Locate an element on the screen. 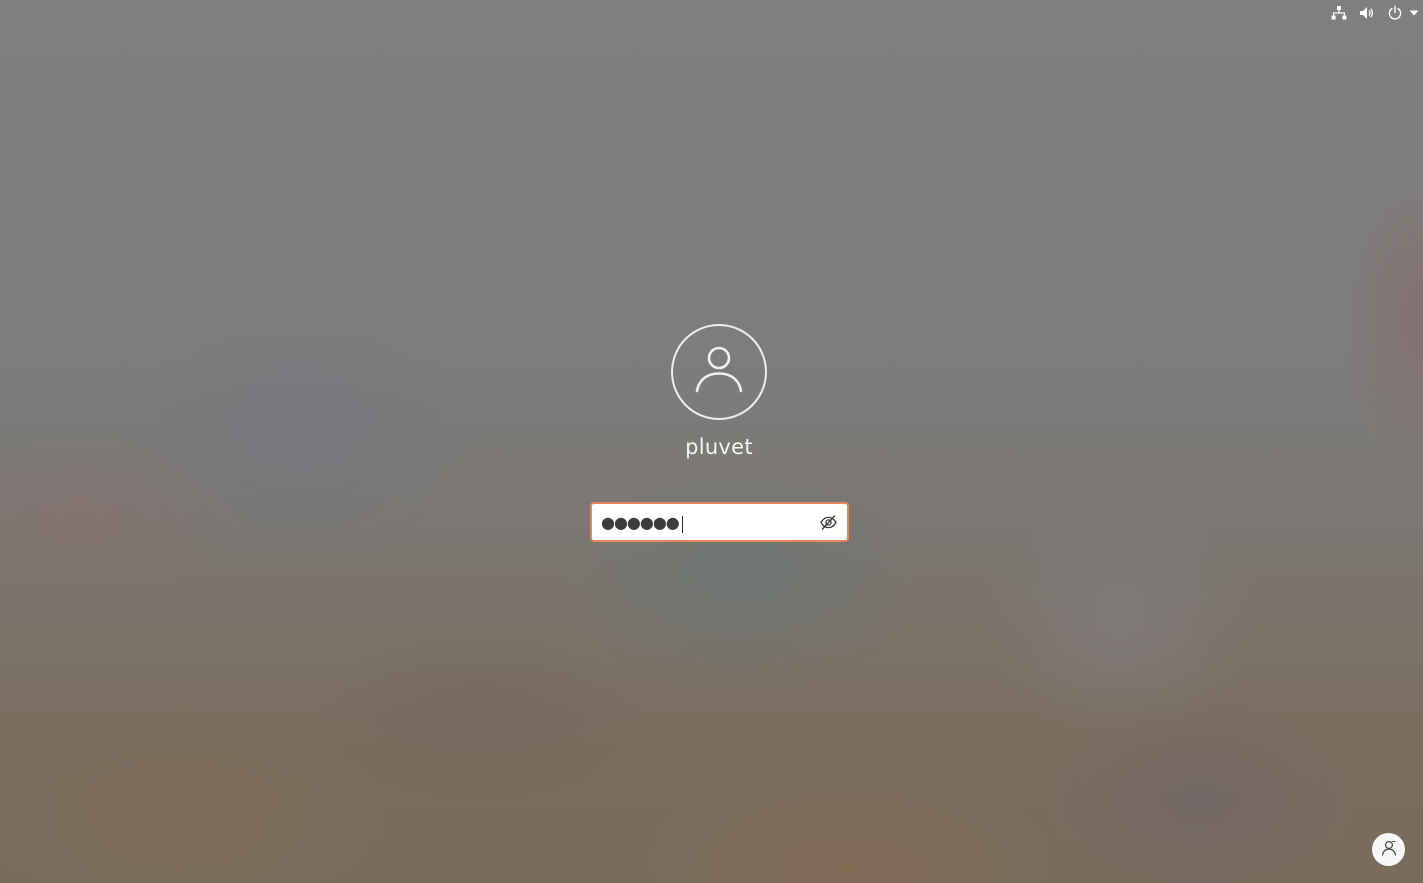  user-avatar is located at coordinates (719, 372).